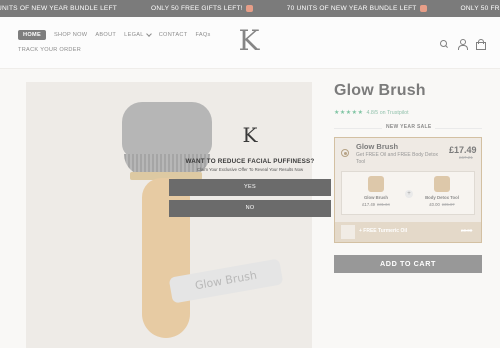 The height and width of the screenshot is (348, 500). What do you see at coordinates (250, 161) in the screenshot?
I see `popup-question: WANT TO REDUCE FACIAL PUFFINESS?` at bounding box center [250, 161].